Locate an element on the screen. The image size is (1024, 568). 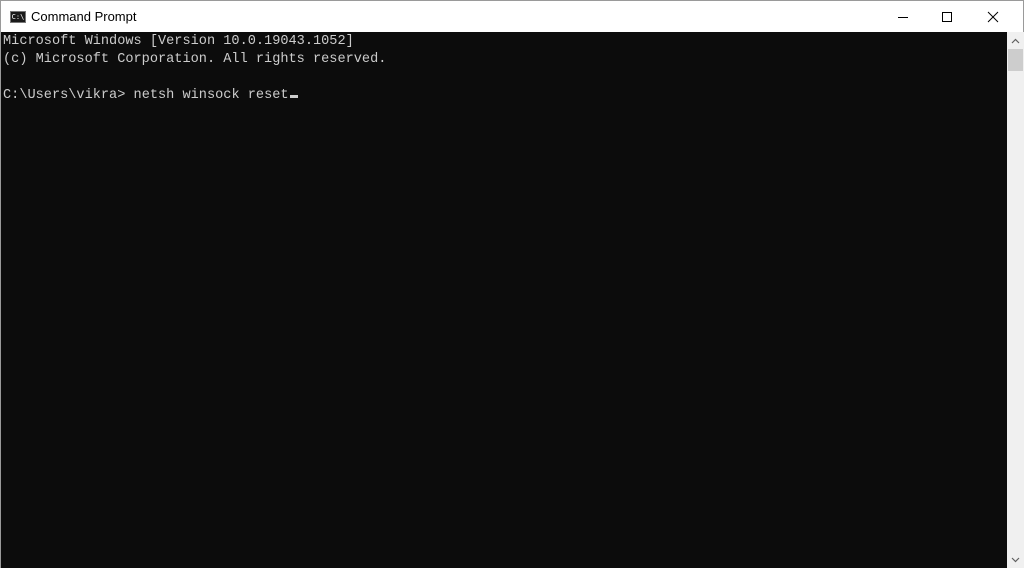
close-button is located at coordinates (993, 16).